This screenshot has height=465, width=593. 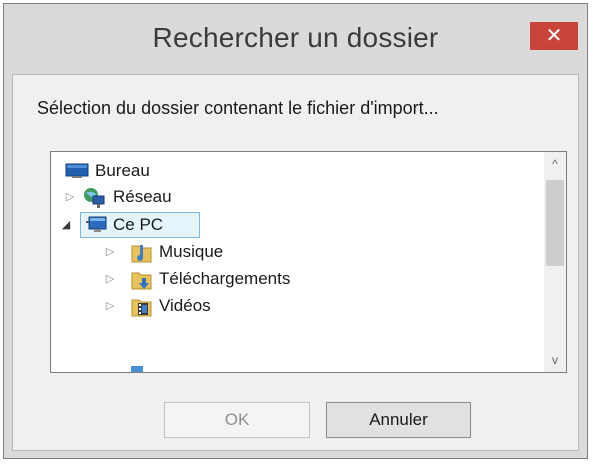 What do you see at coordinates (96, 225) in the screenshot?
I see `computer-icon` at bounding box center [96, 225].